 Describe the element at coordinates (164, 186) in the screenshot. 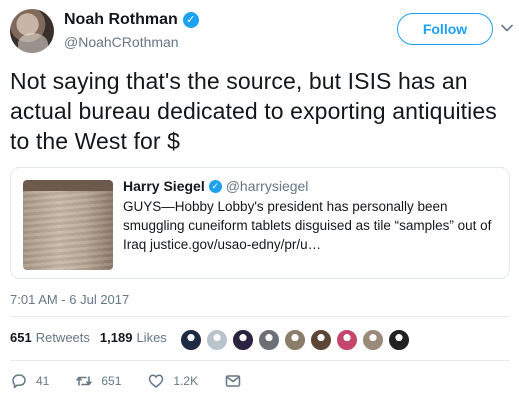

I see `quoted-author-name: Harry Siegel` at that location.